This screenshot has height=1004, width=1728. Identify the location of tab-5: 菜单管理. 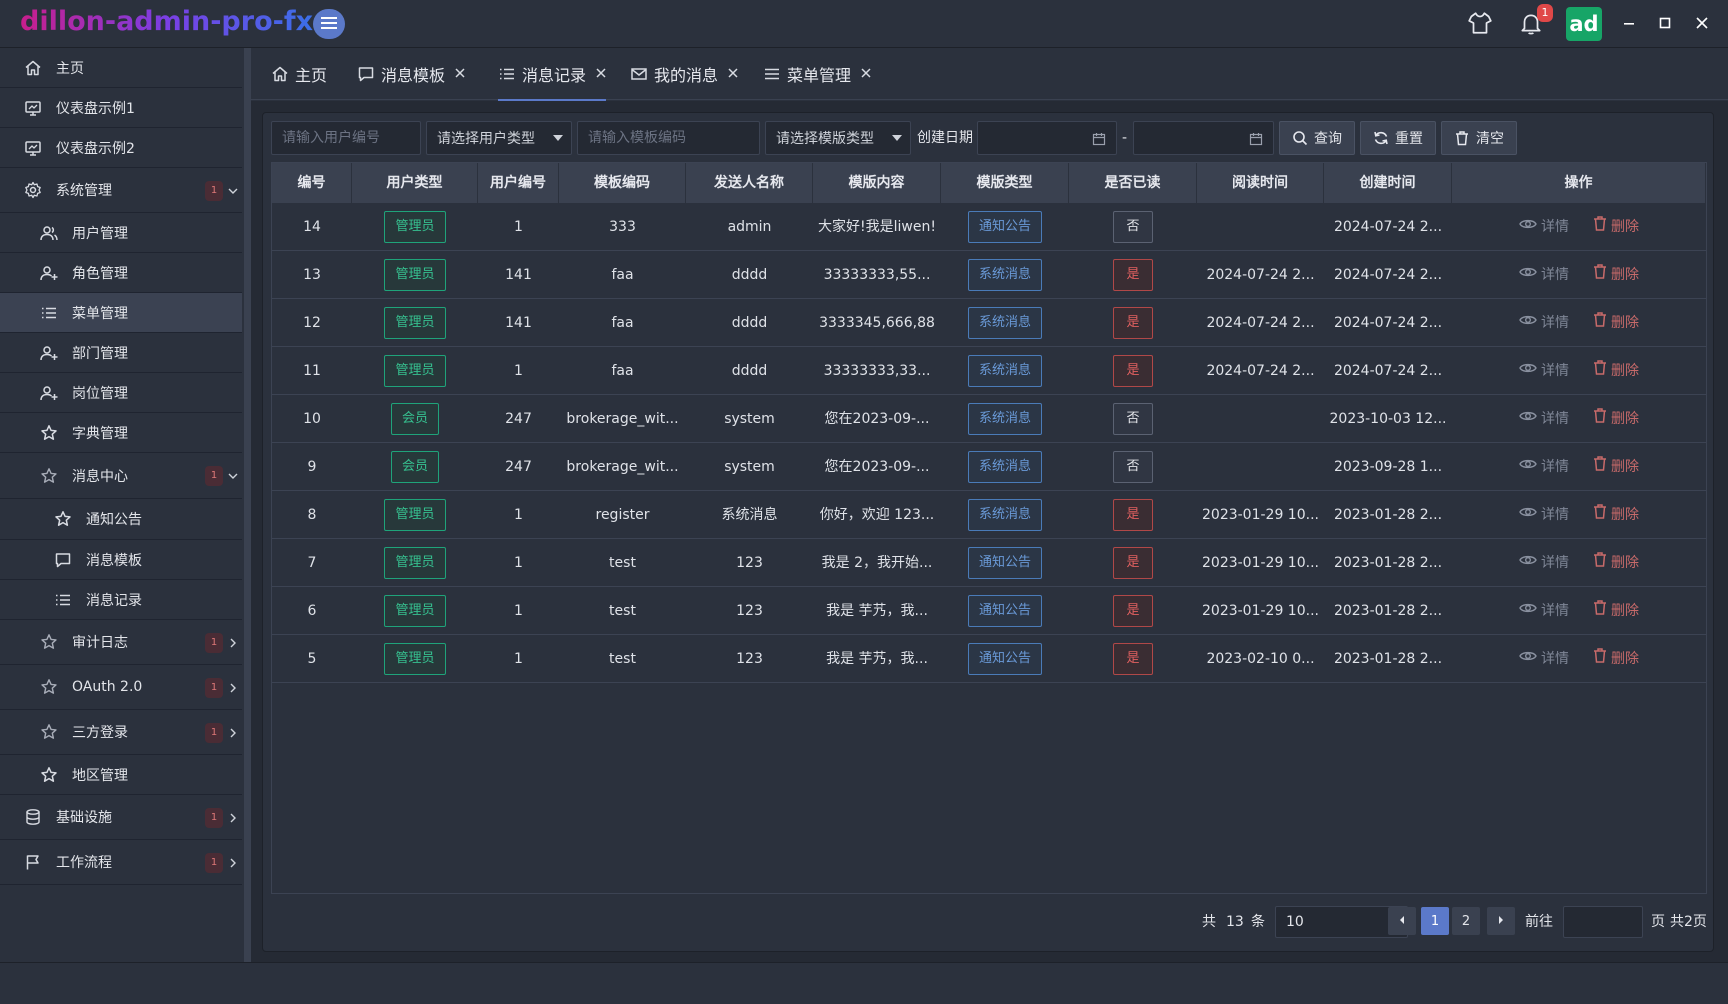
(817, 74).